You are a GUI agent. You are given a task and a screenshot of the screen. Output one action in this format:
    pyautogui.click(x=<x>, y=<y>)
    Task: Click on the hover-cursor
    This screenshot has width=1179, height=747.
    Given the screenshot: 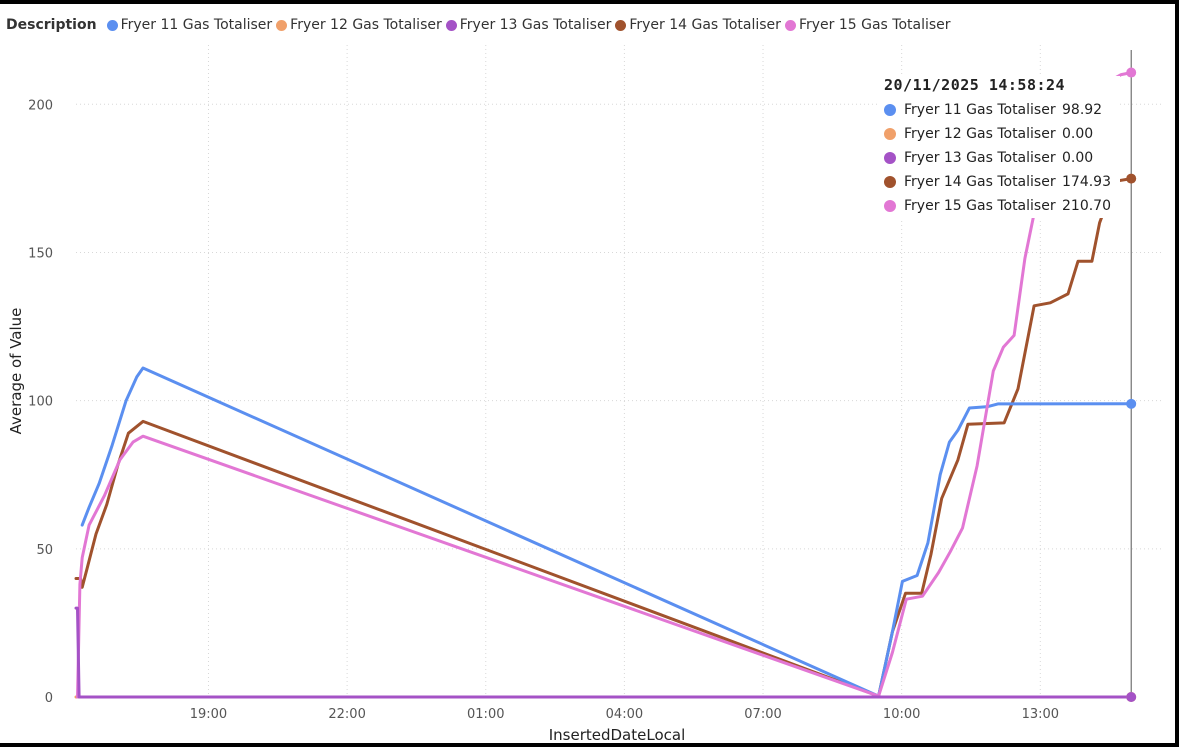 What is the action you would take?
    pyautogui.click(x=1131, y=376)
    